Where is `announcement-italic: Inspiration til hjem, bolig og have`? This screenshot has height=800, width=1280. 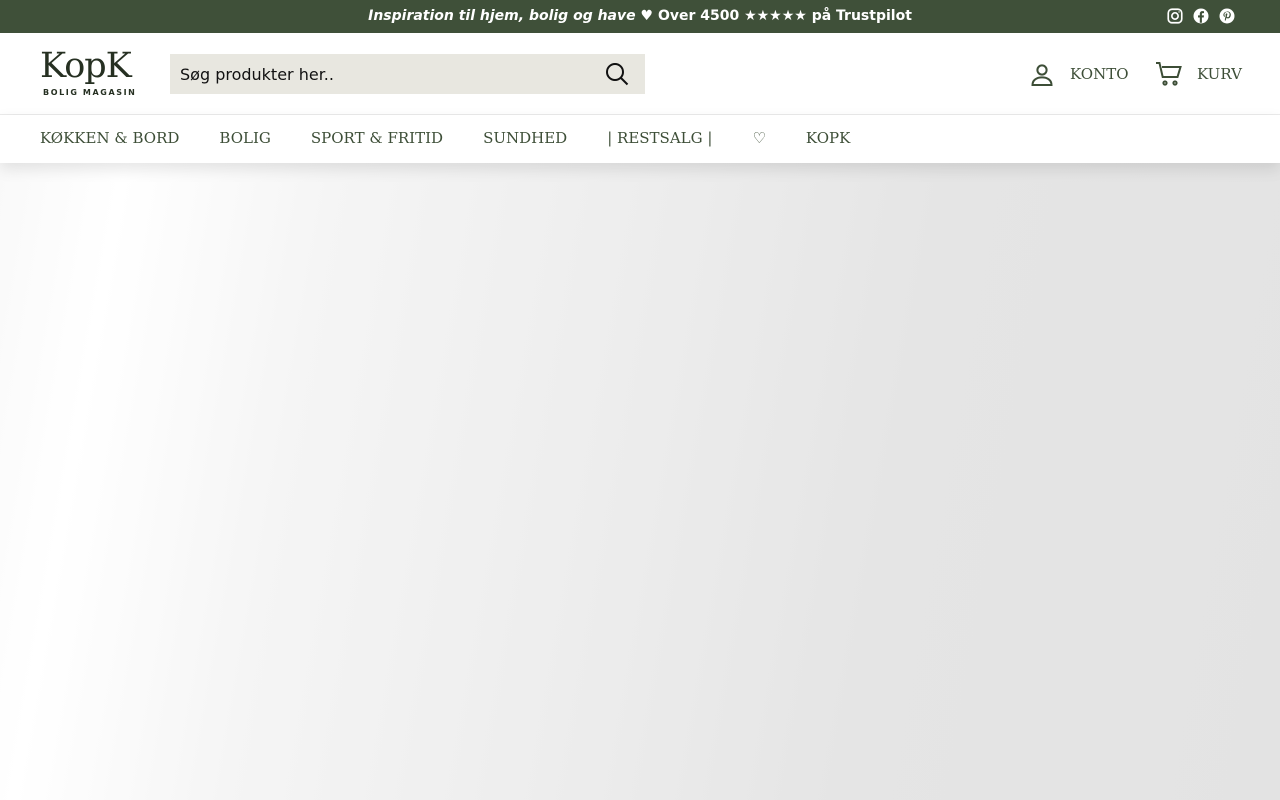 announcement-italic: Inspiration til hjem, bolig og have is located at coordinates (502, 16).